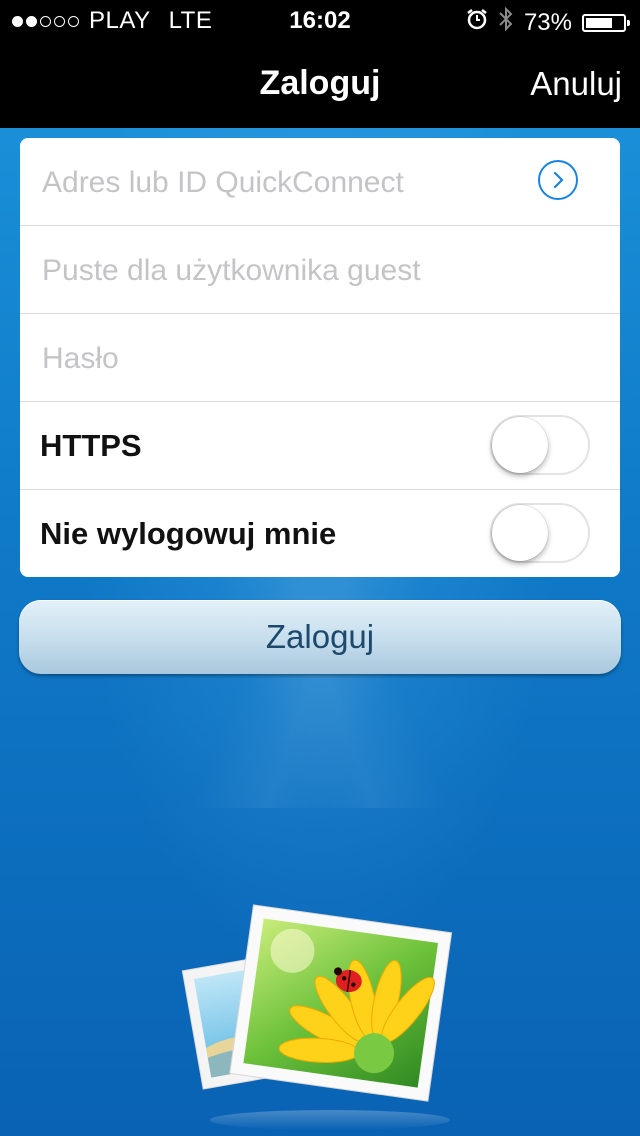 This screenshot has height=1136, width=640. I want to click on stay-logged-in-row: Nie wylogowuj mnie, so click(320, 533).